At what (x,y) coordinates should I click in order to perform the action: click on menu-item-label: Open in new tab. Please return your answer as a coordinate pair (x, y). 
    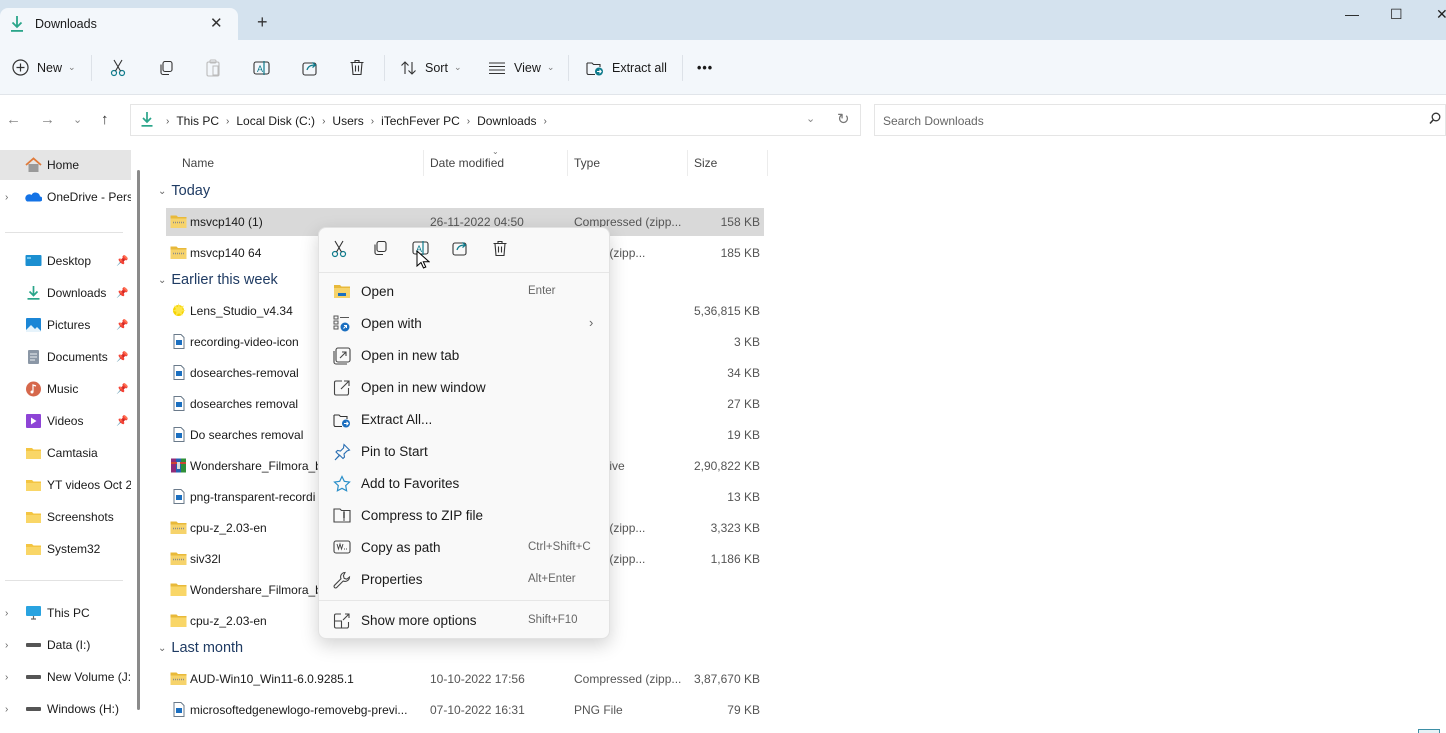
    Looking at the image, I should click on (410, 355).